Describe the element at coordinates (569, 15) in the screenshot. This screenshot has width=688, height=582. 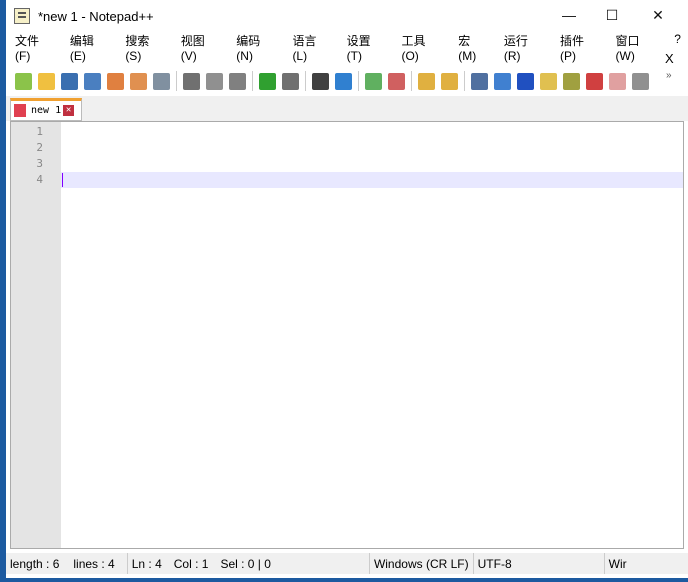
I see `minimize-button: —` at that location.